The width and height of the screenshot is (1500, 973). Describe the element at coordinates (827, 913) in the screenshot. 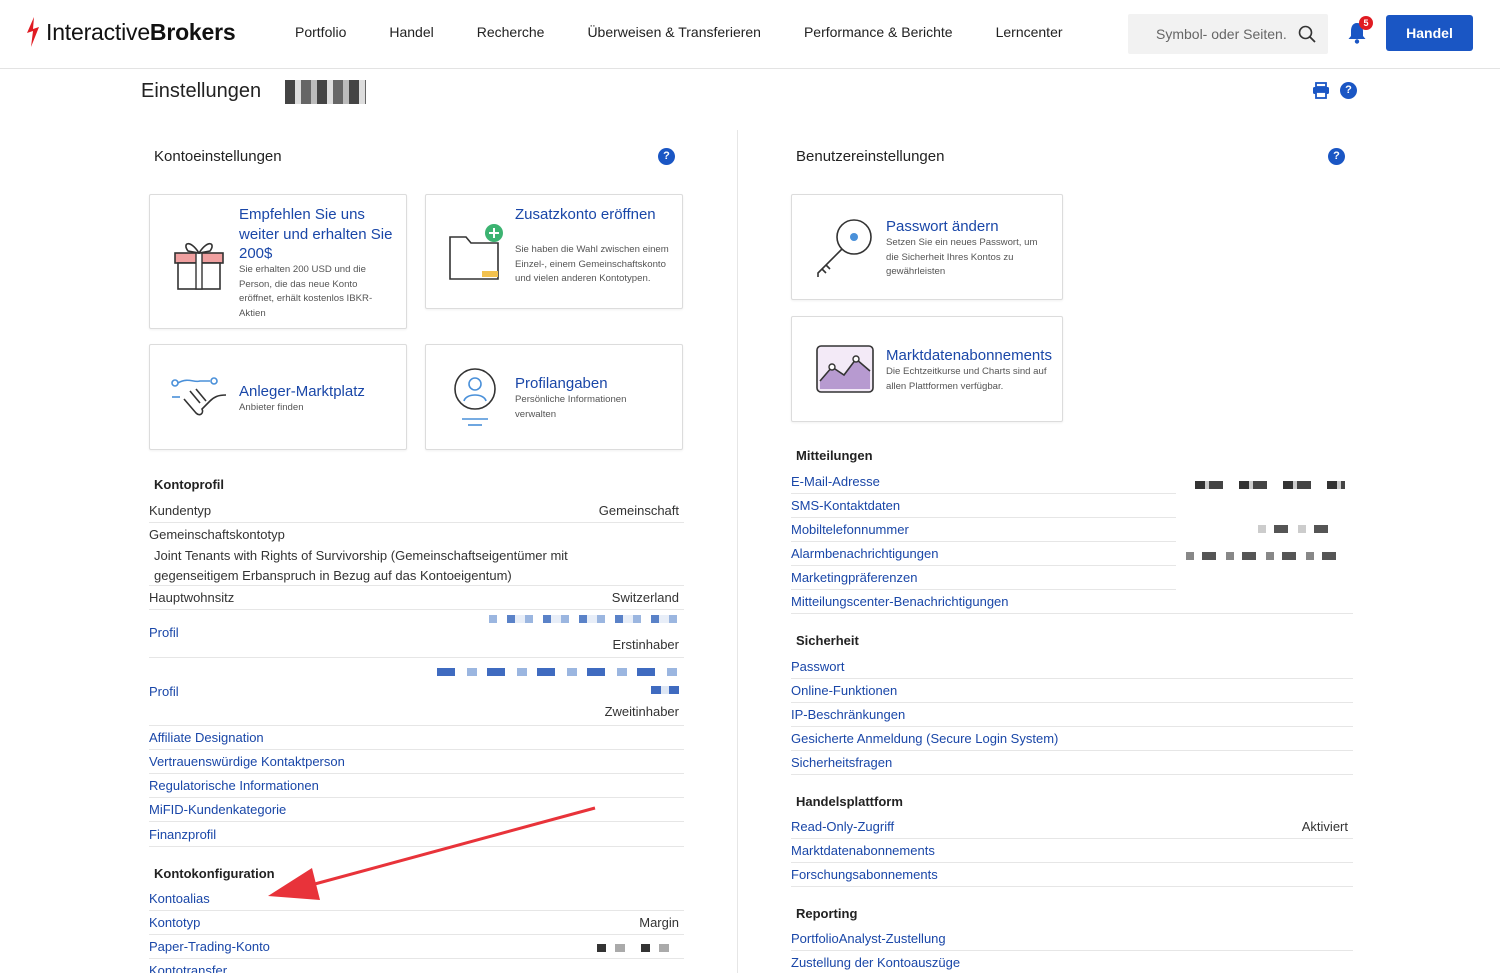

I see `reporting-heading: Reporting` at that location.